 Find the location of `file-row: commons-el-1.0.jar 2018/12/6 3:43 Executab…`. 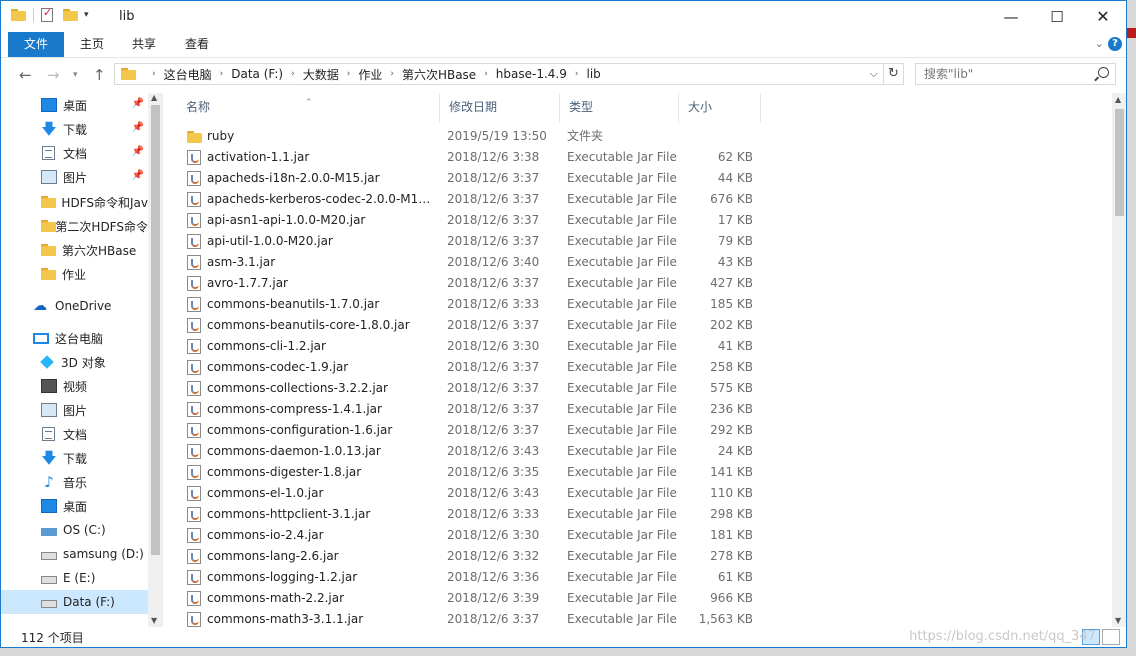

file-row: commons-el-1.0.jar 2018/12/6 3:43 Executab… is located at coordinates (472, 493).